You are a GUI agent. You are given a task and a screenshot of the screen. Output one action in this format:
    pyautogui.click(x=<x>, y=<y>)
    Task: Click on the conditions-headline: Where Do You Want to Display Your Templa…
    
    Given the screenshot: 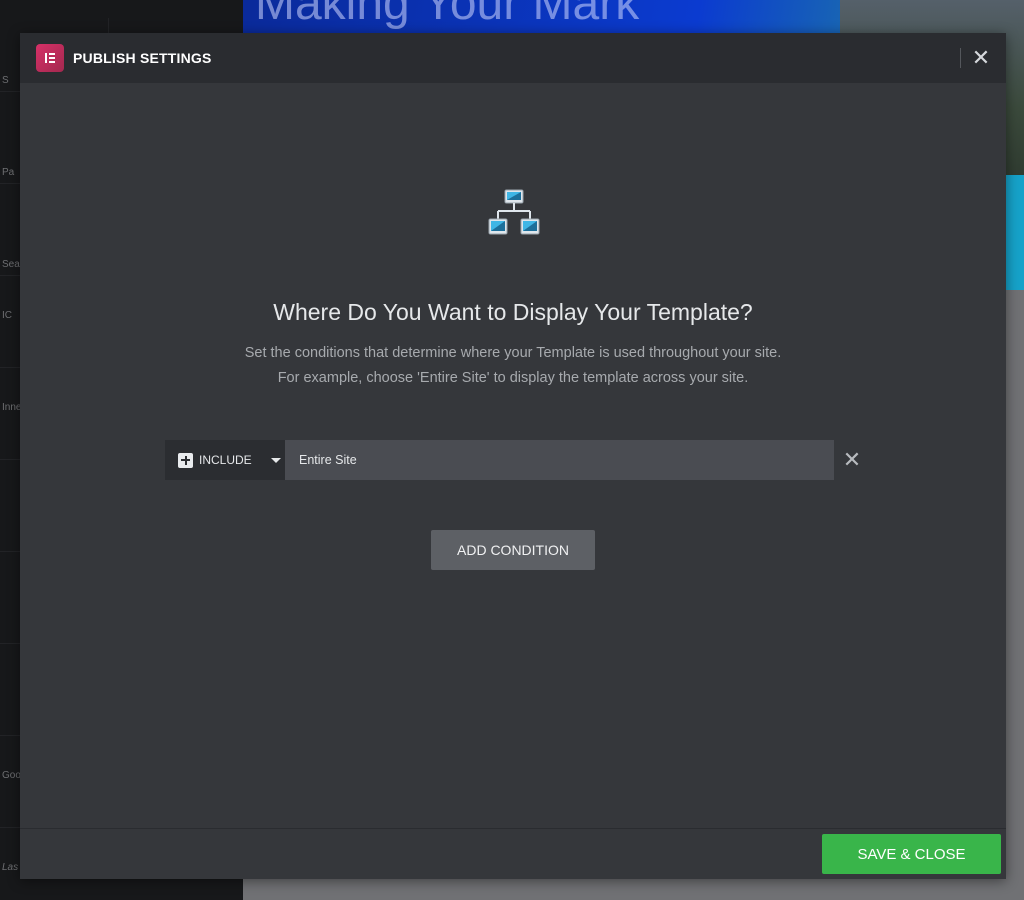 What is the action you would take?
    pyautogui.click(x=513, y=312)
    